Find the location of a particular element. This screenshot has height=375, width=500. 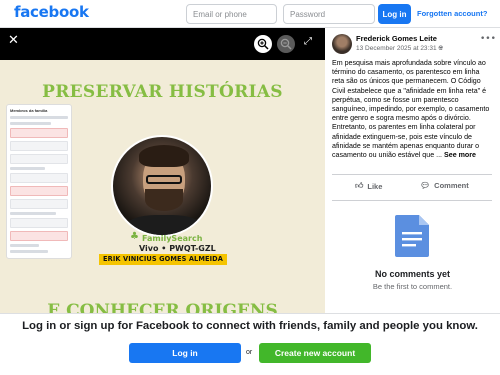

be-first-text: Be the first to comment. is located at coordinates (412, 286).